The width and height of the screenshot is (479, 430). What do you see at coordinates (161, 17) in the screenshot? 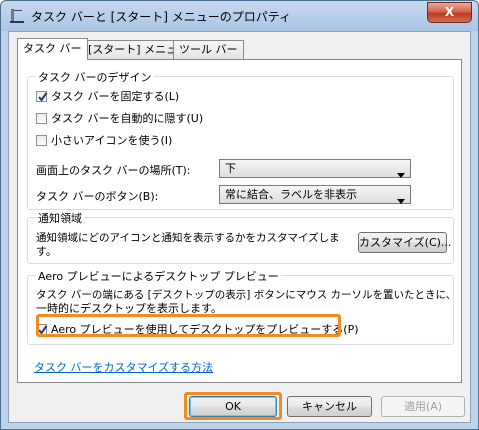
I see `window-title: タスク バーと [スタート] メニューのプロパティ` at bounding box center [161, 17].